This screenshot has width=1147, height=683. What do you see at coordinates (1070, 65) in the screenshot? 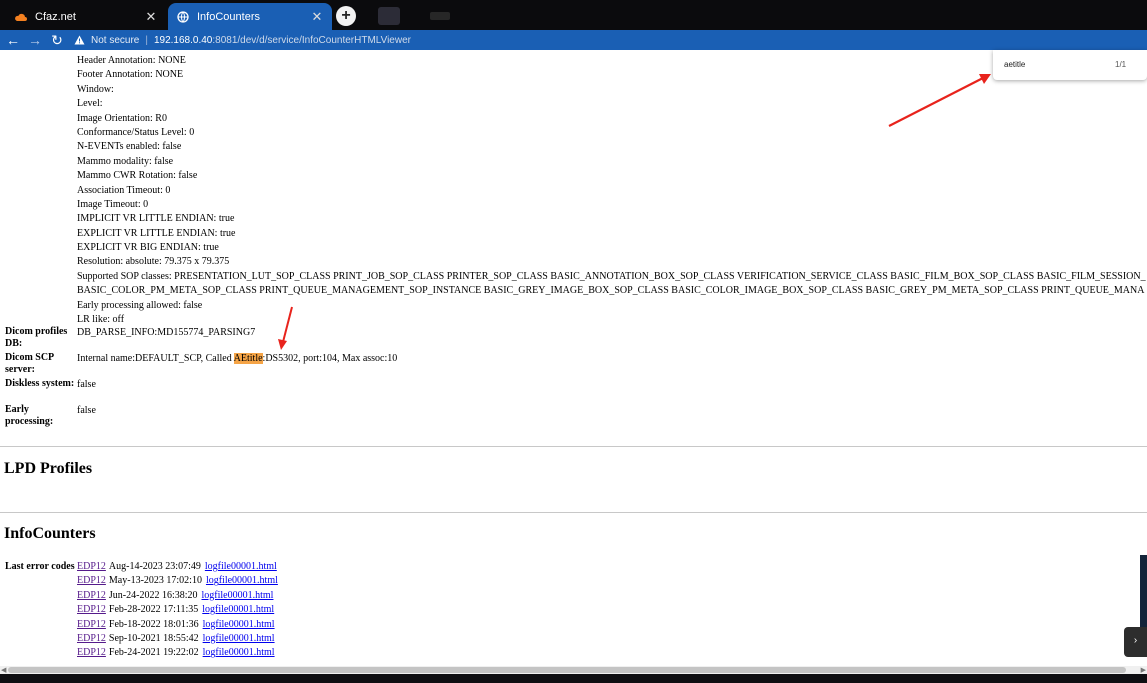
I see `find-in-page-bar: aetitle 1/1` at bounding box center [1070, 65].